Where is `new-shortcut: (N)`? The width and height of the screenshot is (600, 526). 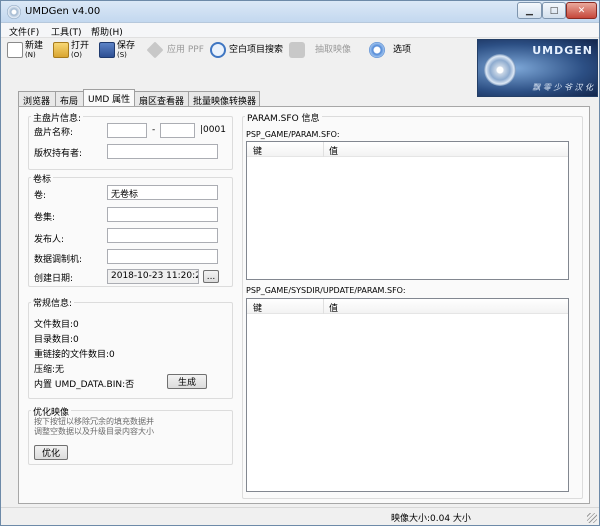
new-shortcut: (N) is located at coordinates (30, 54).